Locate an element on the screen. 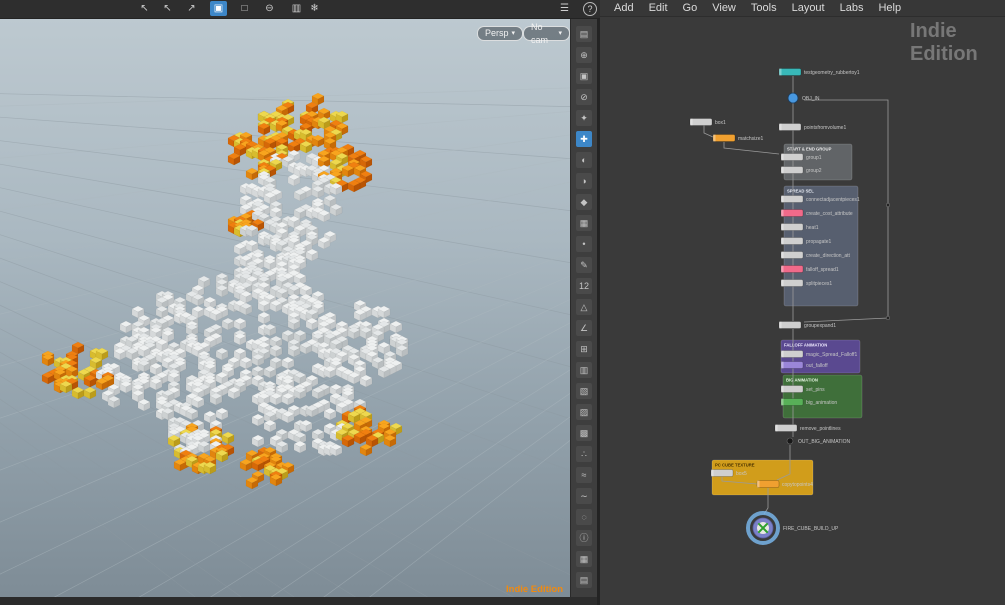 This screenshot has width=1005, height=605. network-box: BIG ANIMATION is located at coordinates (822, 396).